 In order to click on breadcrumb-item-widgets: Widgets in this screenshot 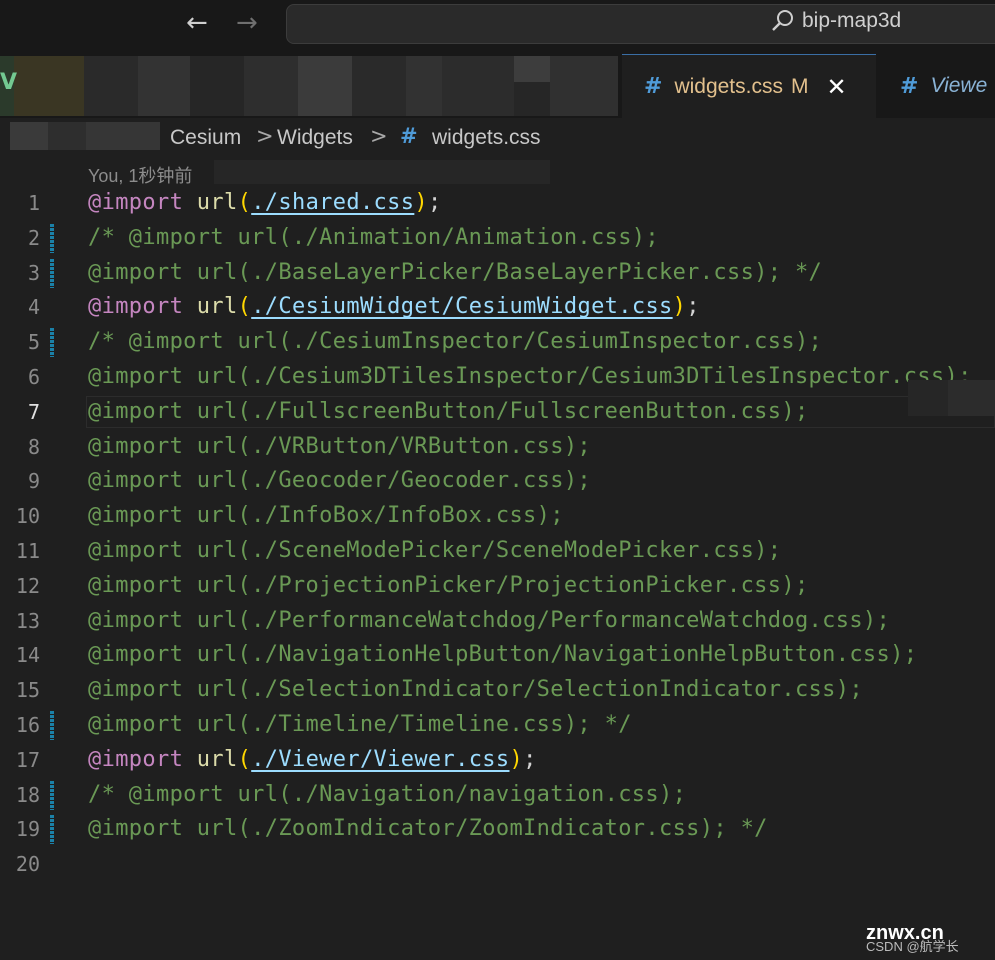, I will do `click(315, 138)`.